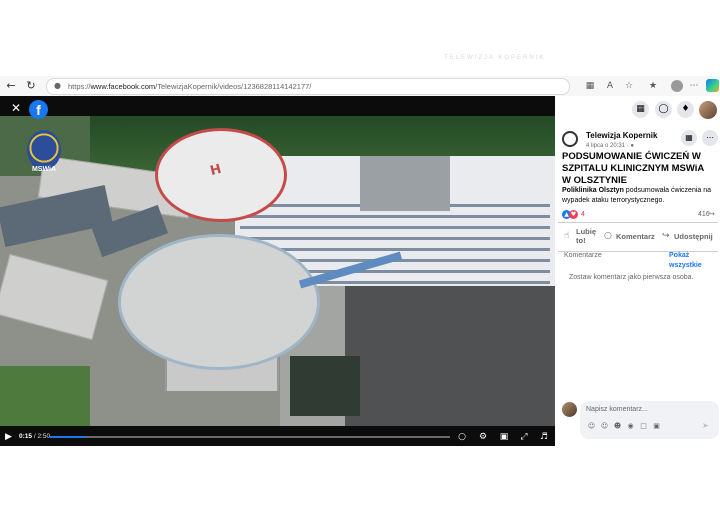  I want to click on video-time: 0:15 / 2:50, so click(35, 436).